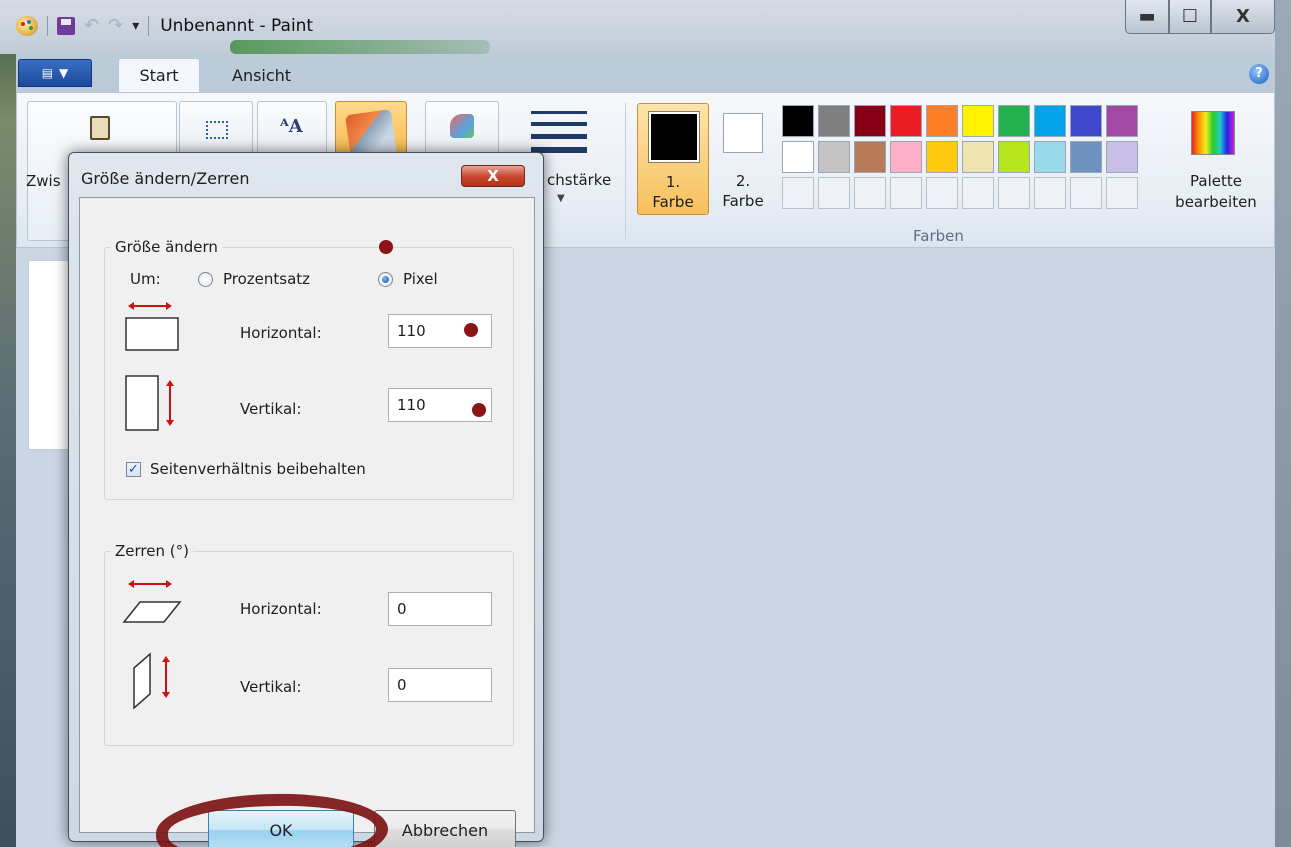 The height and width of the screenshot is (847, 1291). Describe the element at coordinates (145, 279) in the screenshot. I see `by-label: Um:` at that location.